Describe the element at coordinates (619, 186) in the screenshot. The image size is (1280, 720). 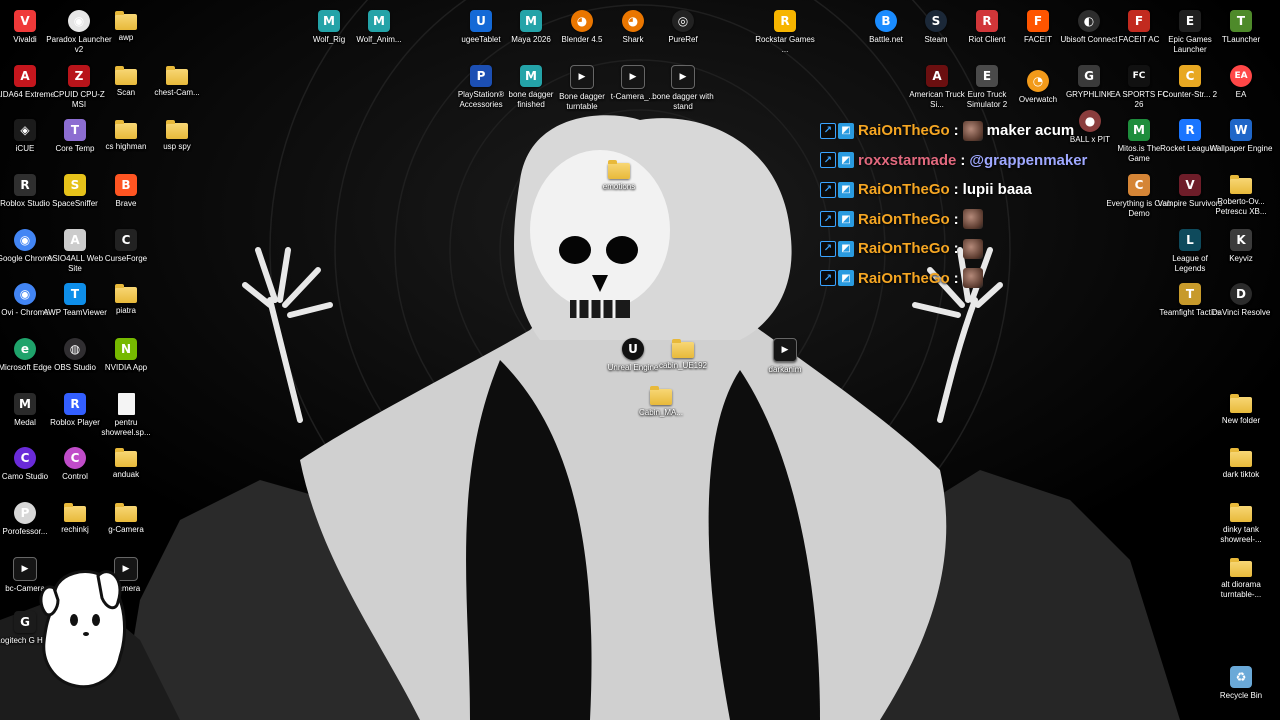
I see `desktop-shortcut-label: emotions` at that location.